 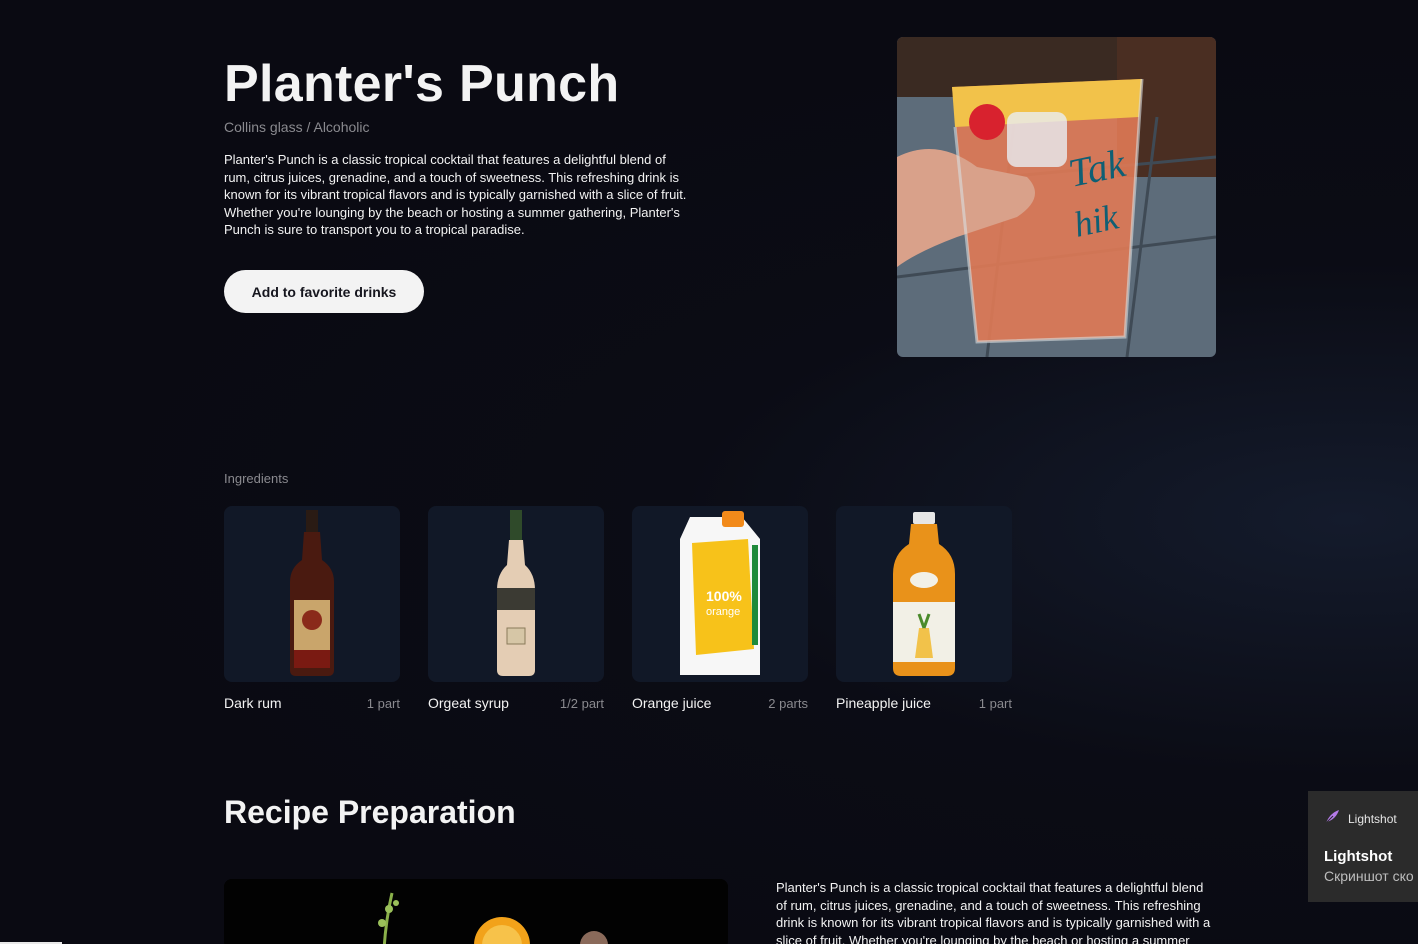 What do you see at coordinates (297, 127) in the screenshot?
I see `drink-subtitle: Collins glass / Alcoholic` at bounding box center [297, 127].